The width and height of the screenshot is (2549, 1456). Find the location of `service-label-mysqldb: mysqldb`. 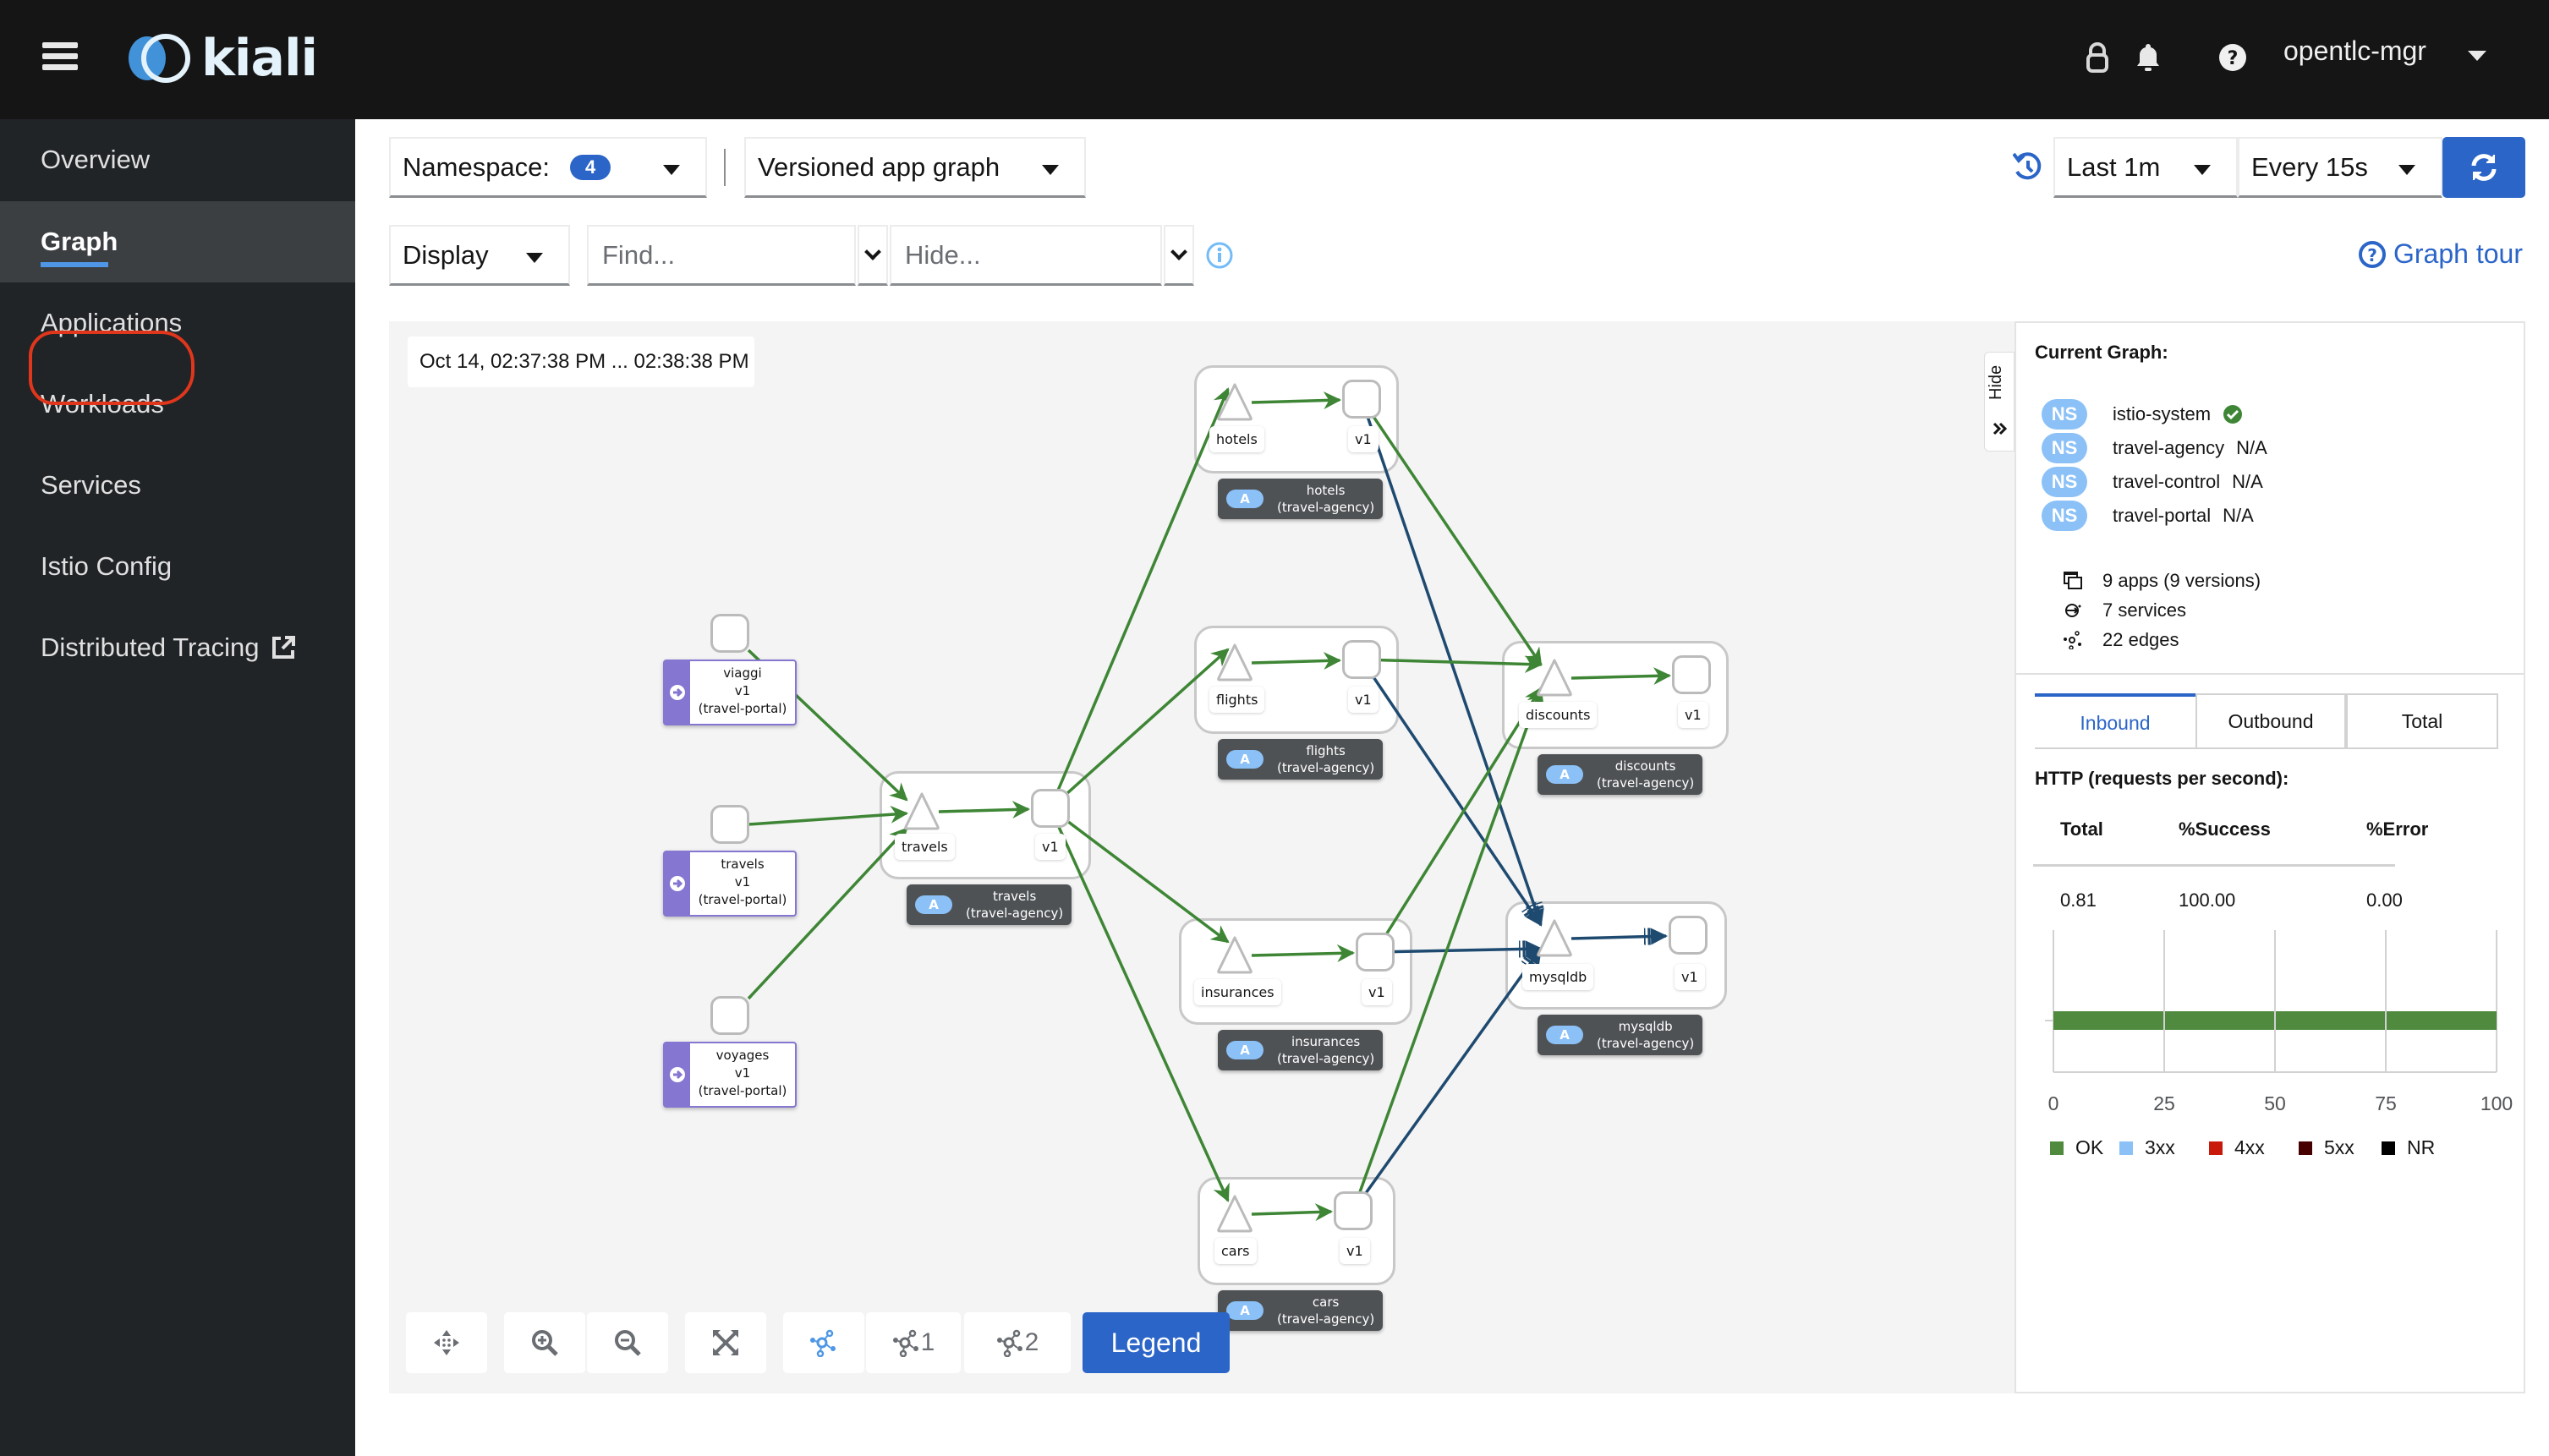

service-label-mysqldb: mysqldb is located at coordinates (1558, 977).